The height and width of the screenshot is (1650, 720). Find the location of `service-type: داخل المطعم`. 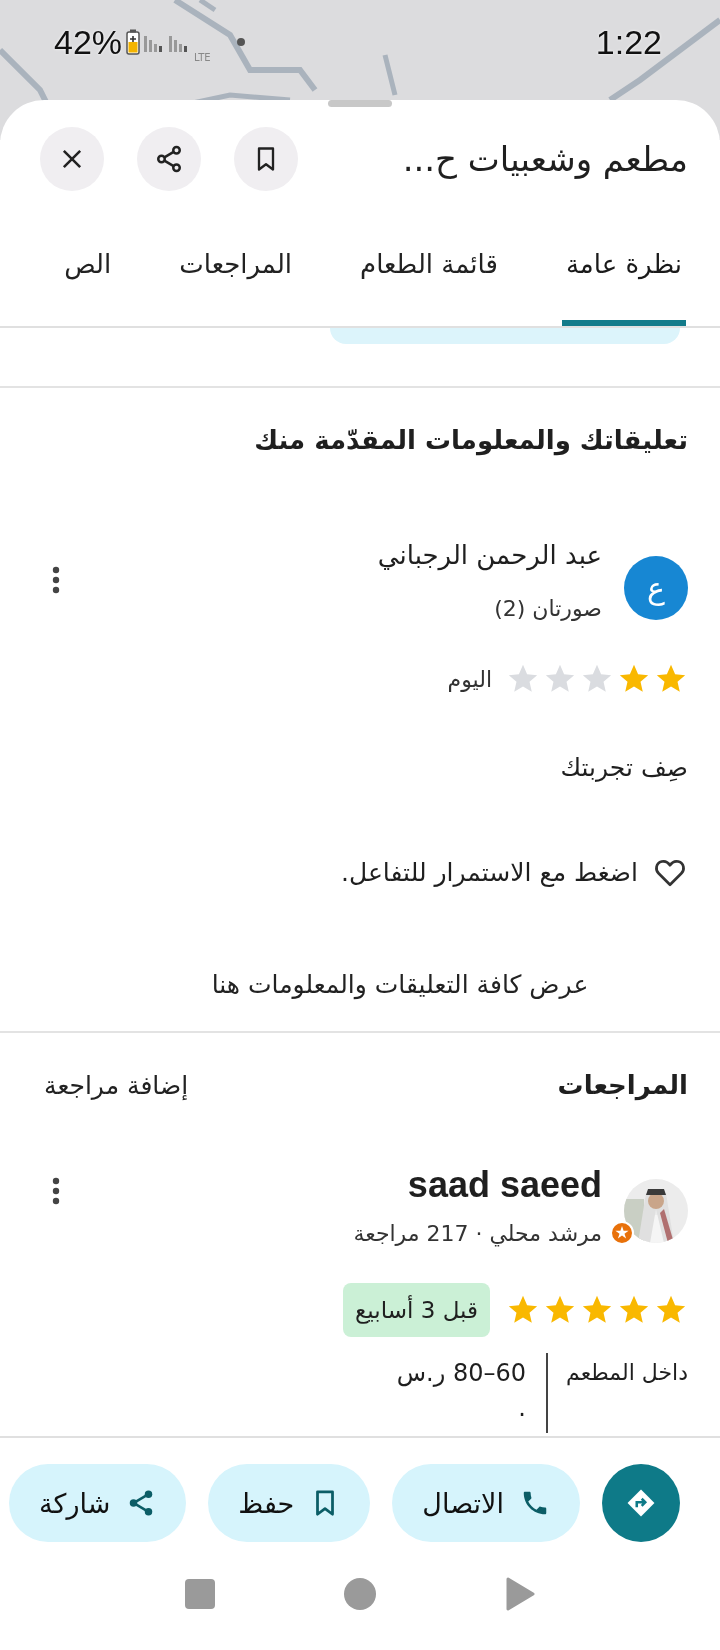

service-type: داخل المطعم is located at coordinates (617, 1393).